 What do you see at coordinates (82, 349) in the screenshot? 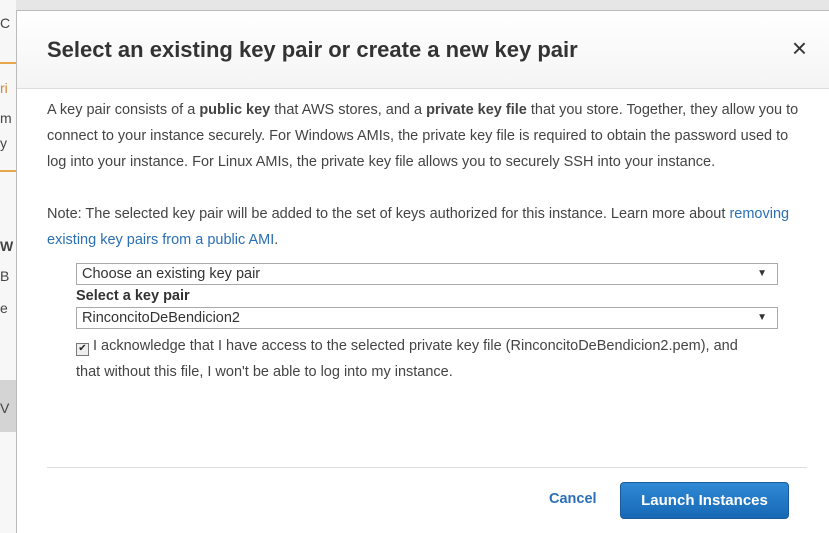
I see `acknowledge-checkbox: ✔` at bounding box center [82, 349].